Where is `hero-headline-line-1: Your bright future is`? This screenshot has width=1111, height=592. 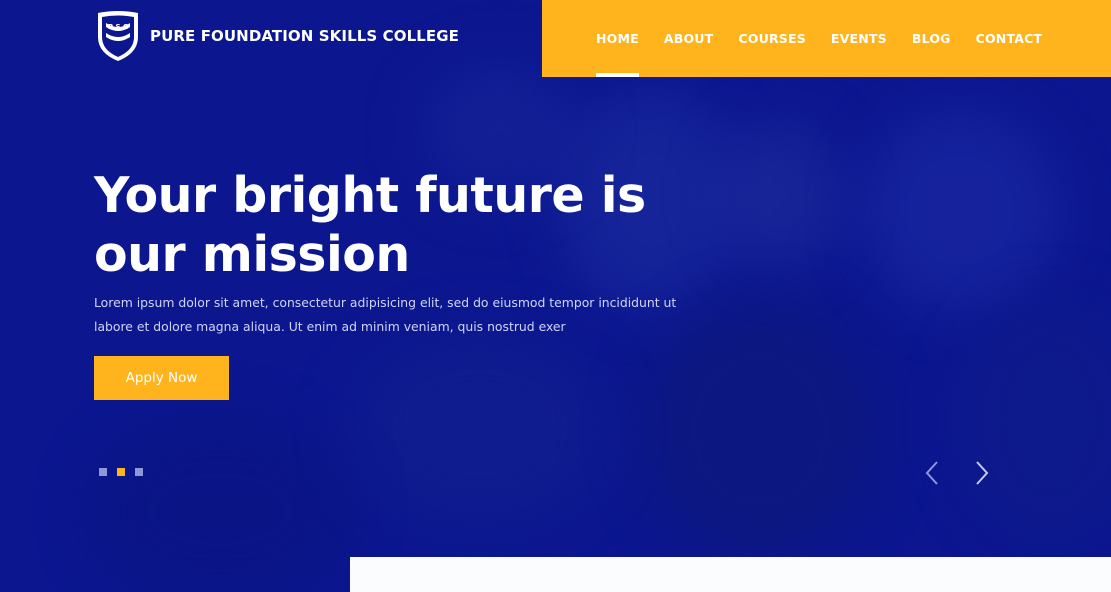 hero-headline-line-1: Your bright future is is located at coordinates (370, 195).